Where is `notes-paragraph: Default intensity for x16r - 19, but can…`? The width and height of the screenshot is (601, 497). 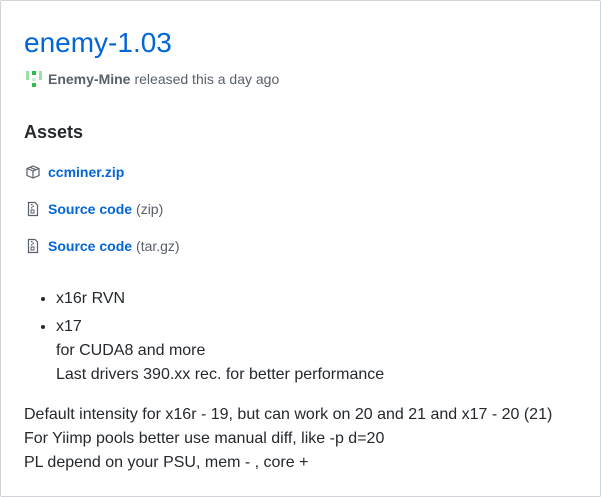
notes-paragraph: Default intensity for x16r - 19, but can… is located at coordinates (288, 439).